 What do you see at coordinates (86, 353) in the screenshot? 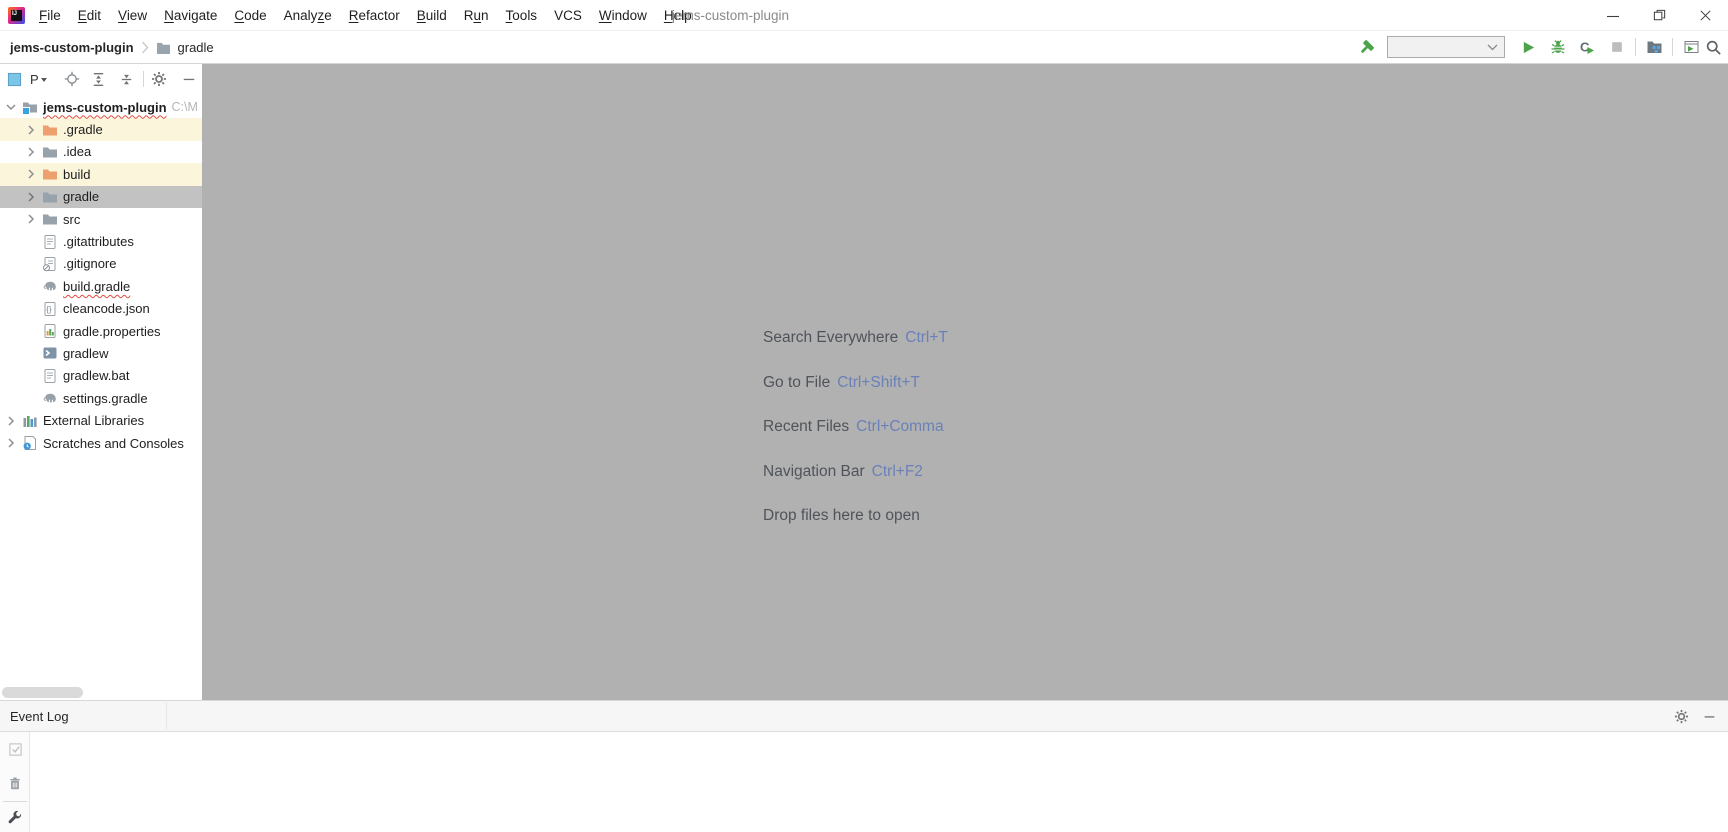
I see `tree-item-label: gradlew` at bounding box center [86, 353].